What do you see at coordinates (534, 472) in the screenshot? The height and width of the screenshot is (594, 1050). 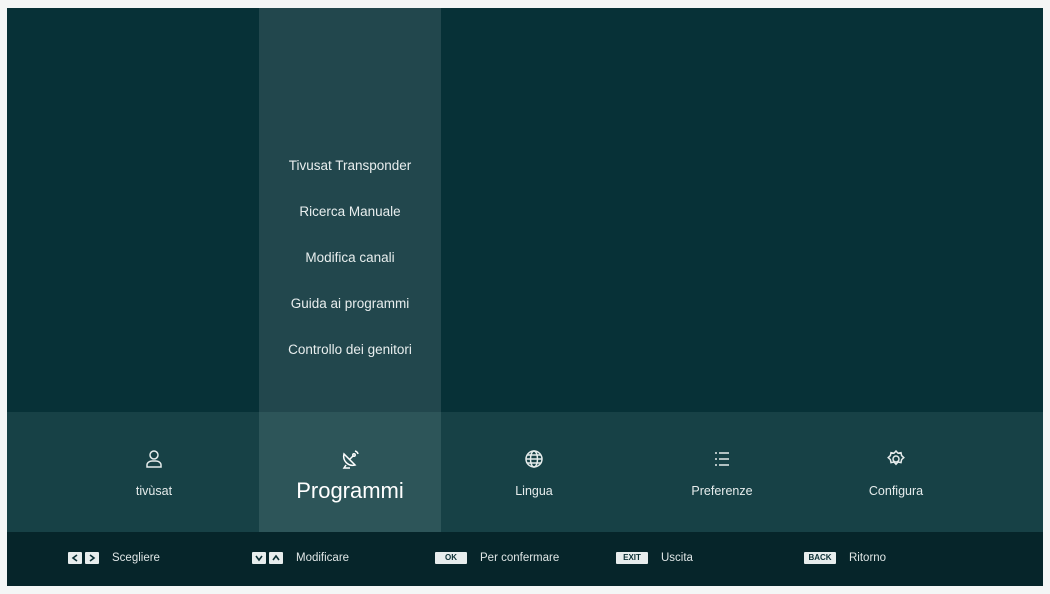 I see `main-menu-item-lingua: Lingua` at bounding box center [534, 472].